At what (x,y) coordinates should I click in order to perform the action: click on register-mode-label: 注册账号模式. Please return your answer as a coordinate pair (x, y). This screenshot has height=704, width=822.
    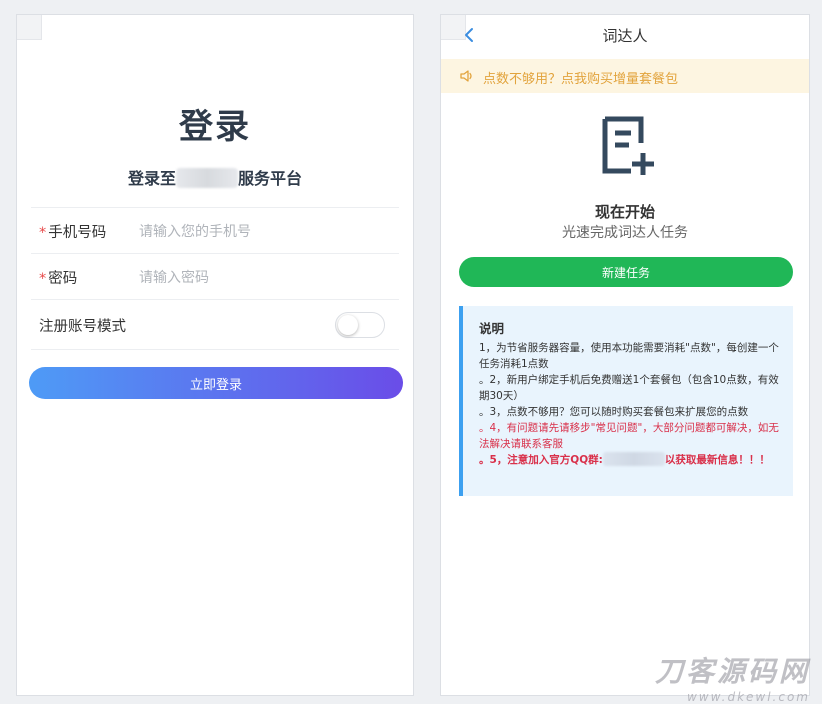
    Looking at the image, I should click on (82, 327).